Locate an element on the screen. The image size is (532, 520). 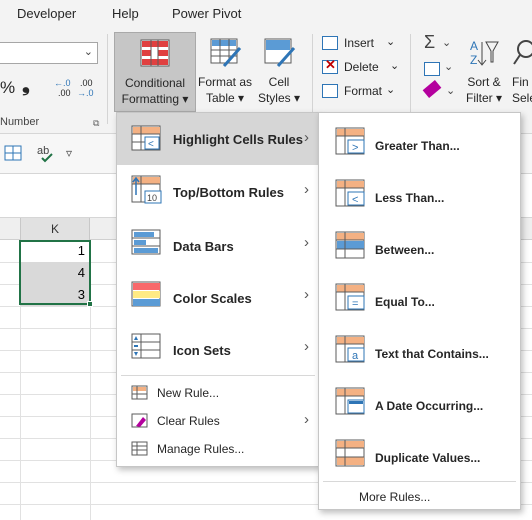
menu-item-color-scales: Color Scales › is located at coordinates (218, 295).